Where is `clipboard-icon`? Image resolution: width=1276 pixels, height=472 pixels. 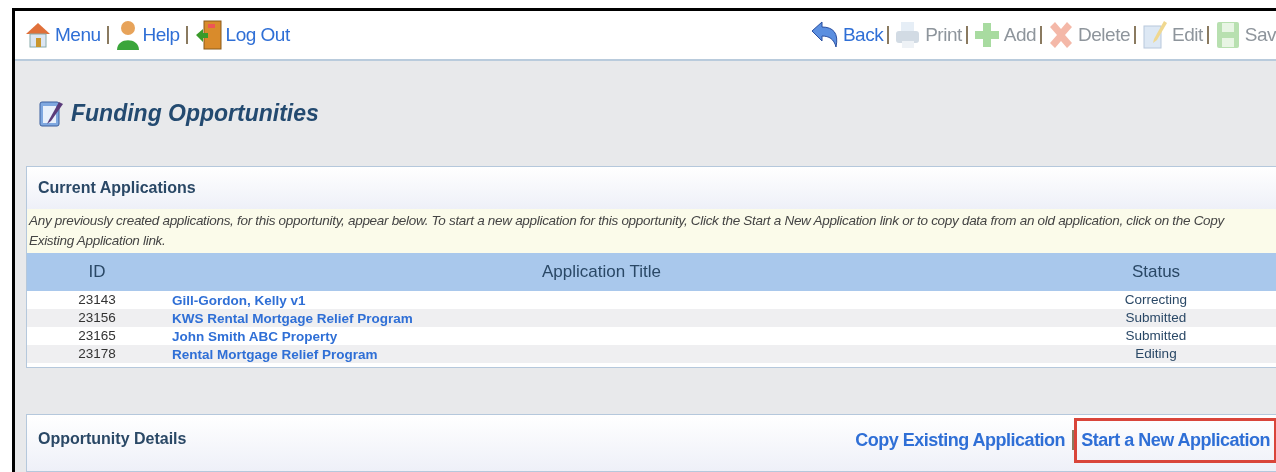 clipboard-icon is located at coordinates (51, 113).